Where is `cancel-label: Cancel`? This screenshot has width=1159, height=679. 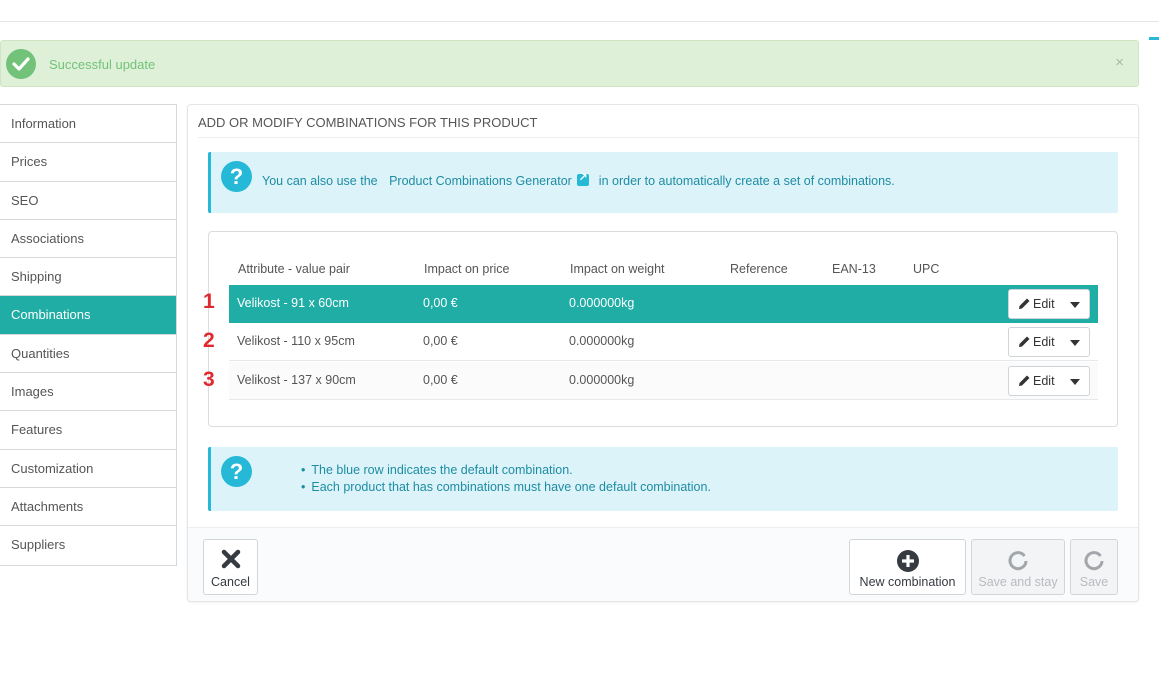
cancel-label: Cancel is located at coordinates (230, 582).